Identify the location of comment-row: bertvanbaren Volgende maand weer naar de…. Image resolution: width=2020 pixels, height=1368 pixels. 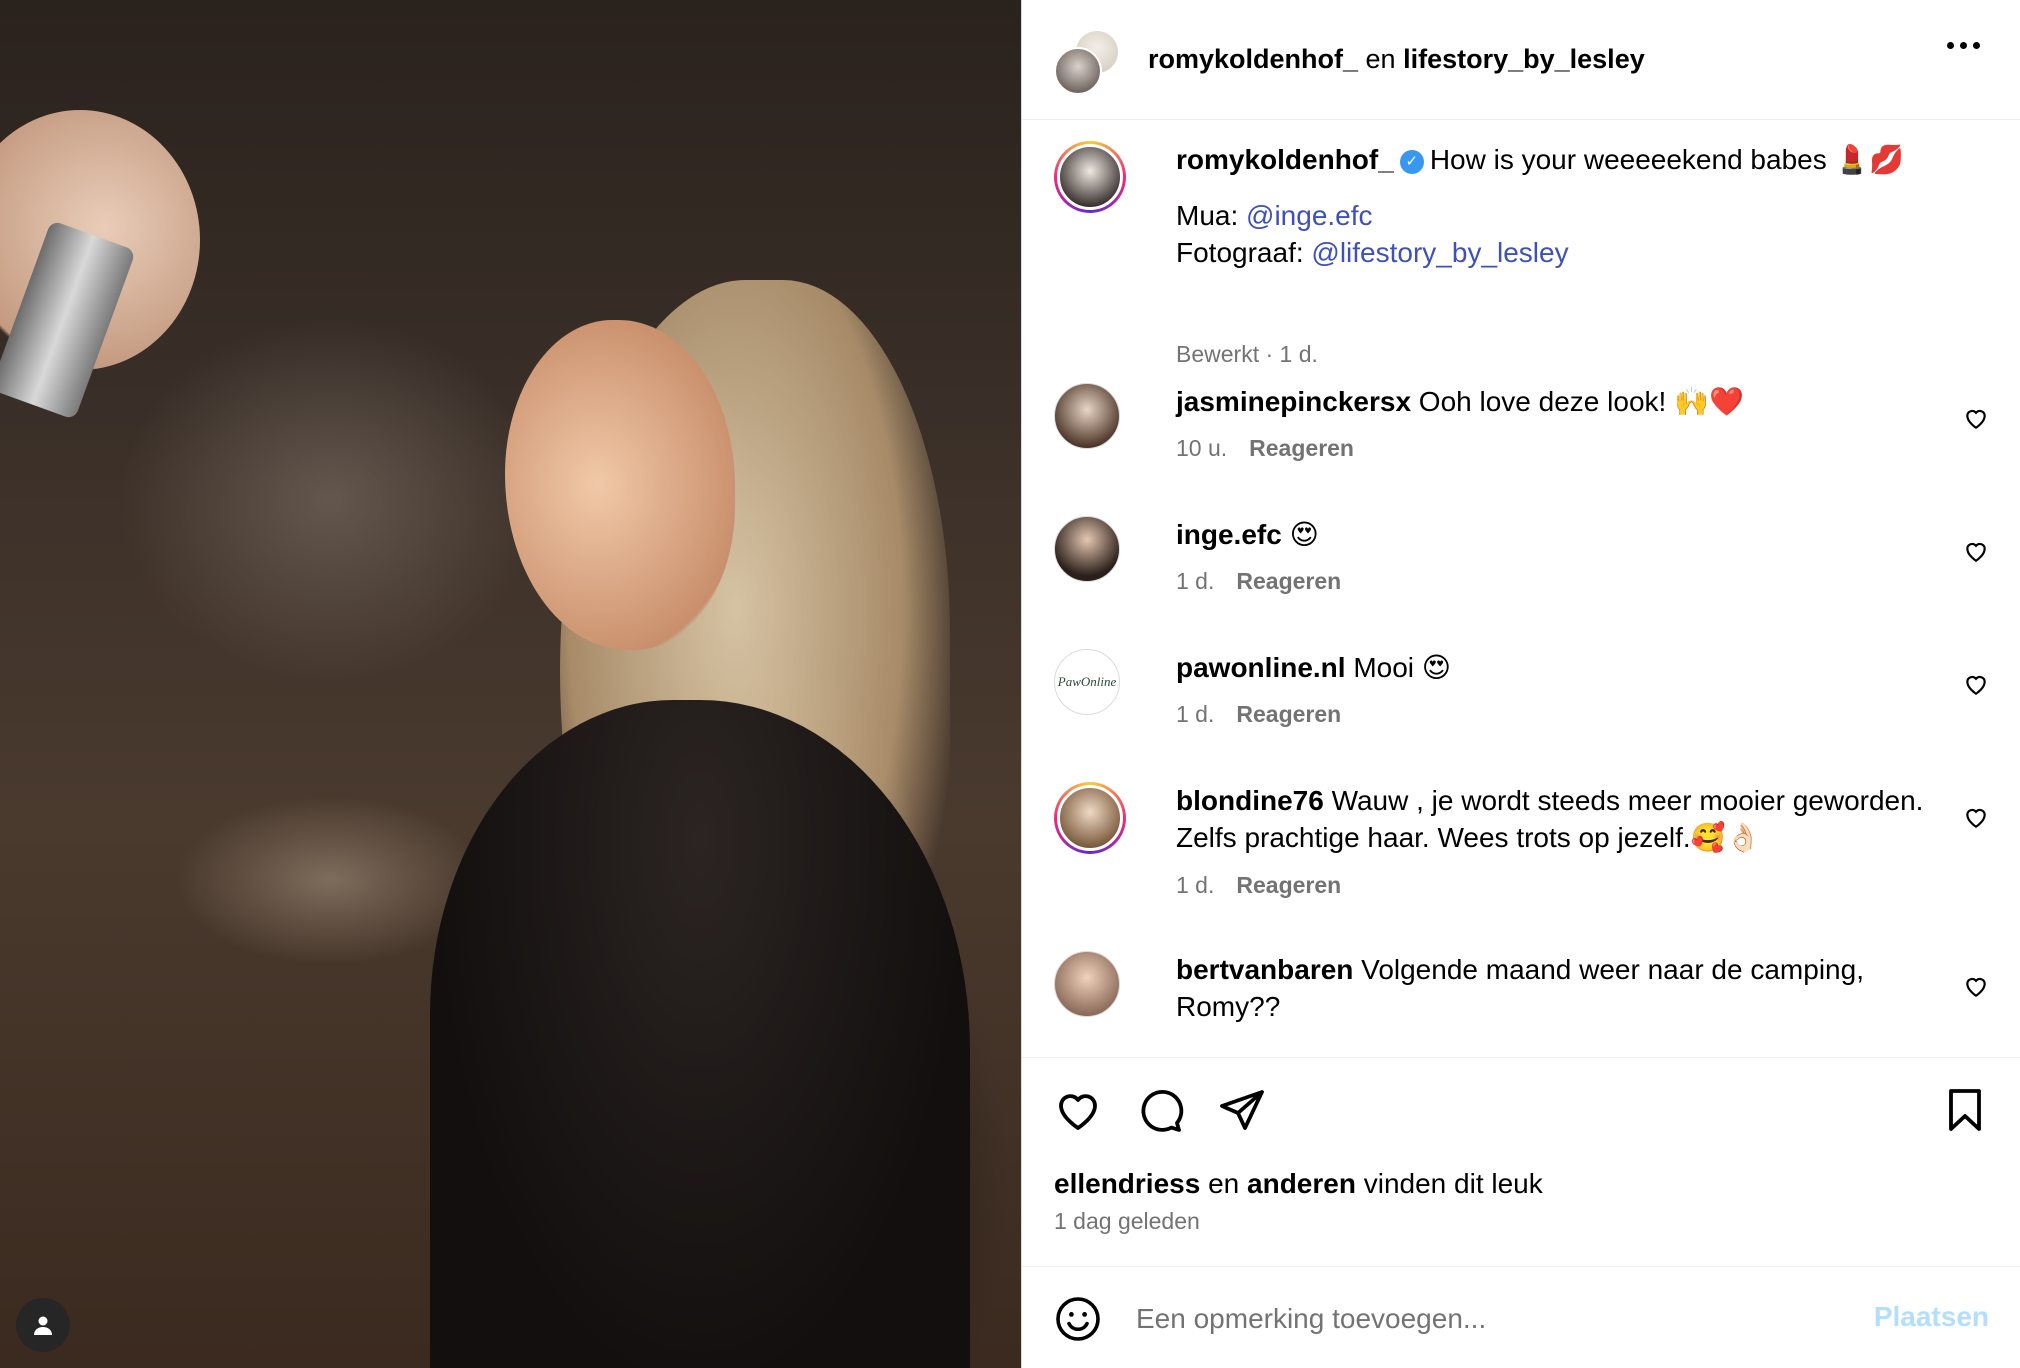
(1521, 1004).